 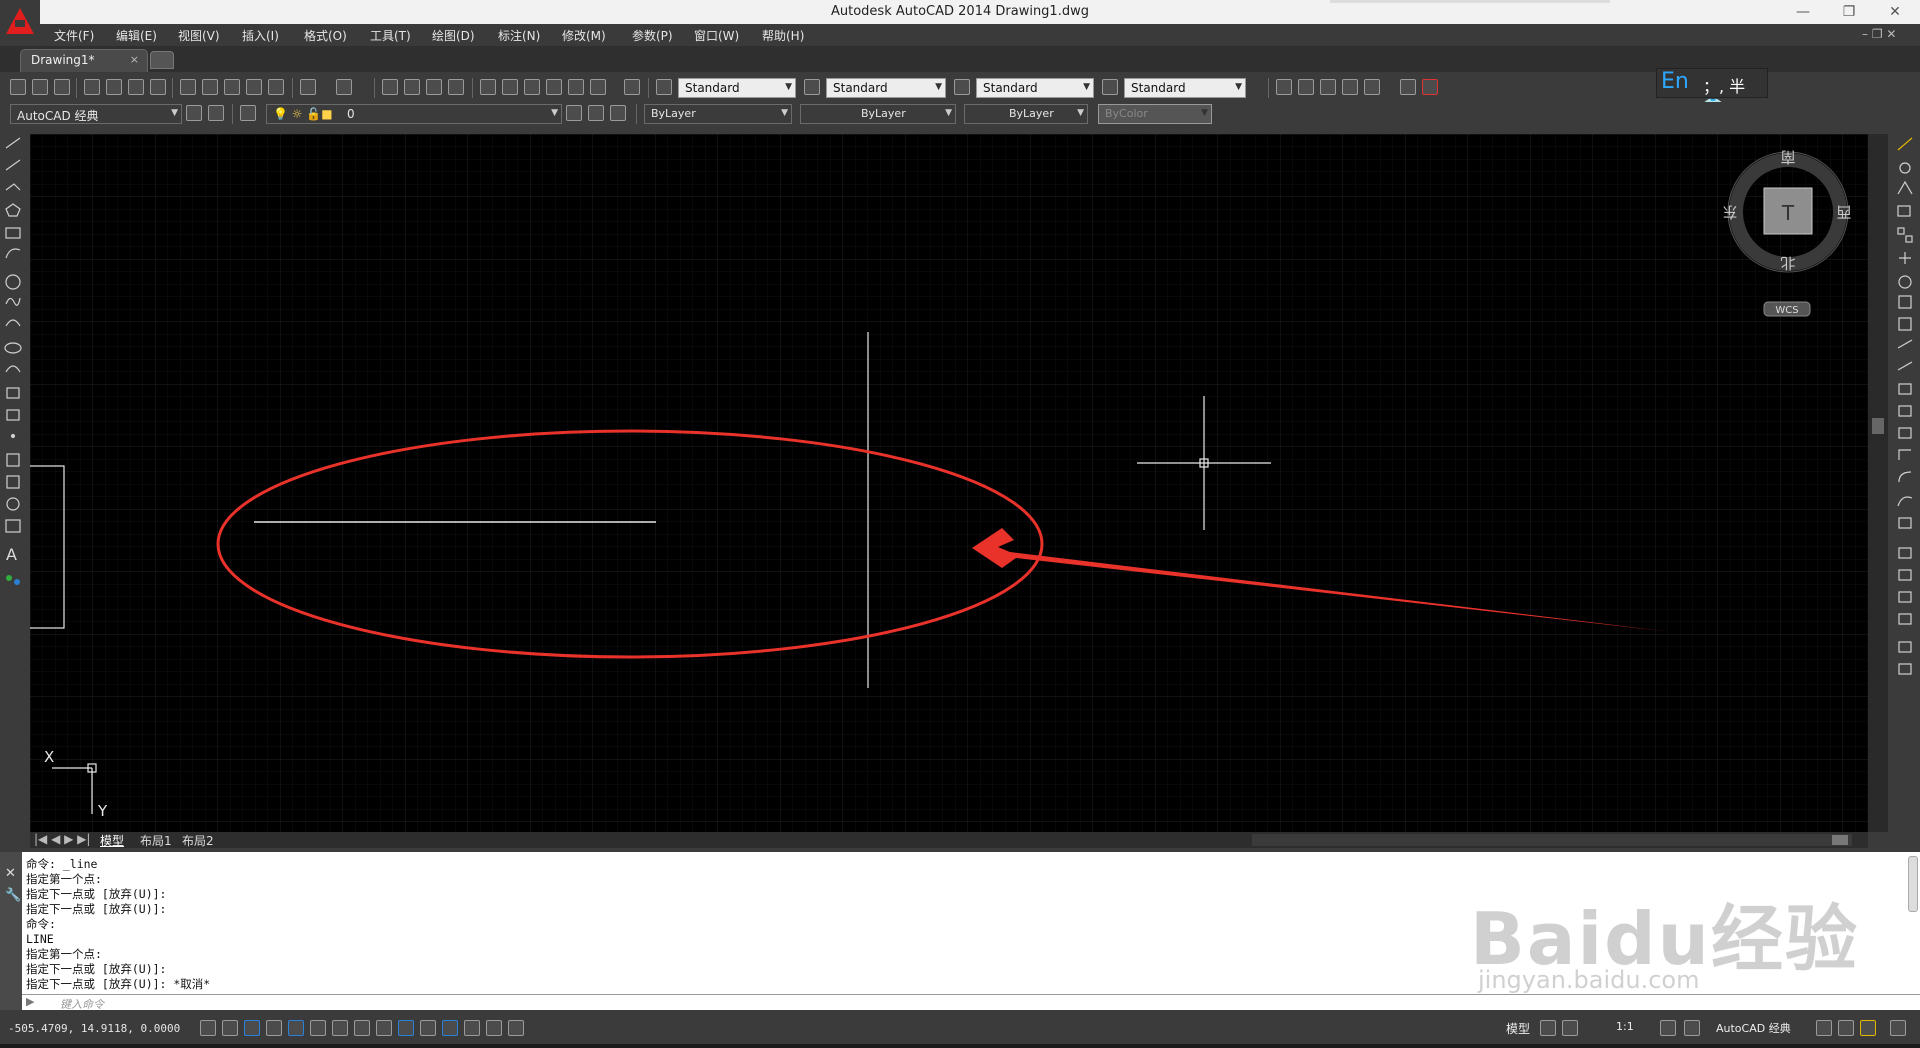 I want to click on menu-parametric: 参数(P), so click(x=652, y=35).